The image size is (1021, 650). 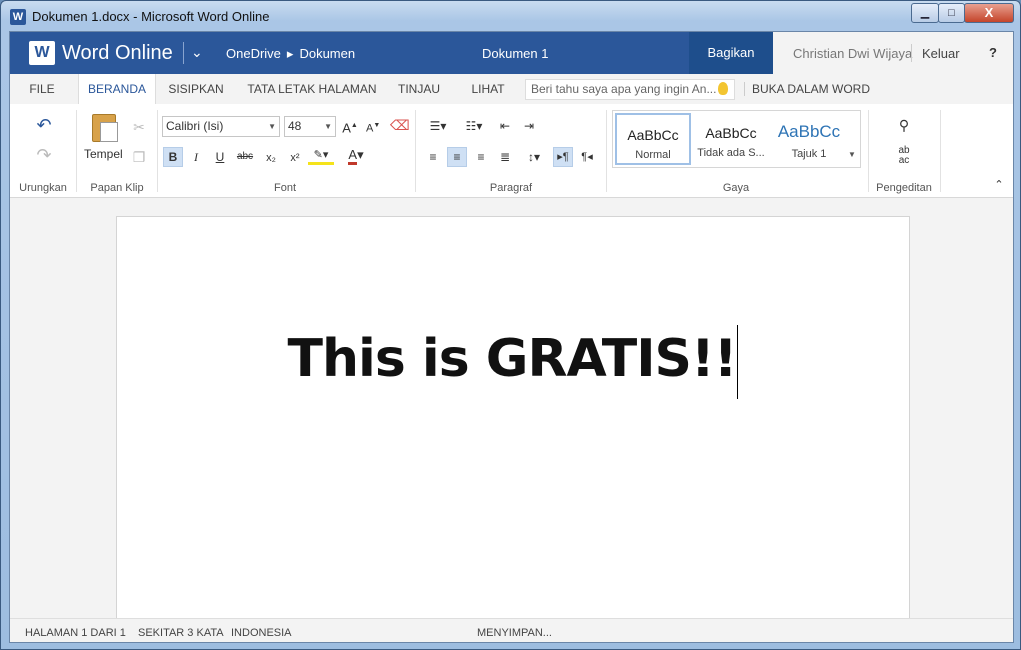 What do you see at coordinates (481, 157) in the screenshot?
I see `align-right-icon: ≡` at bounding box center [481, 157].